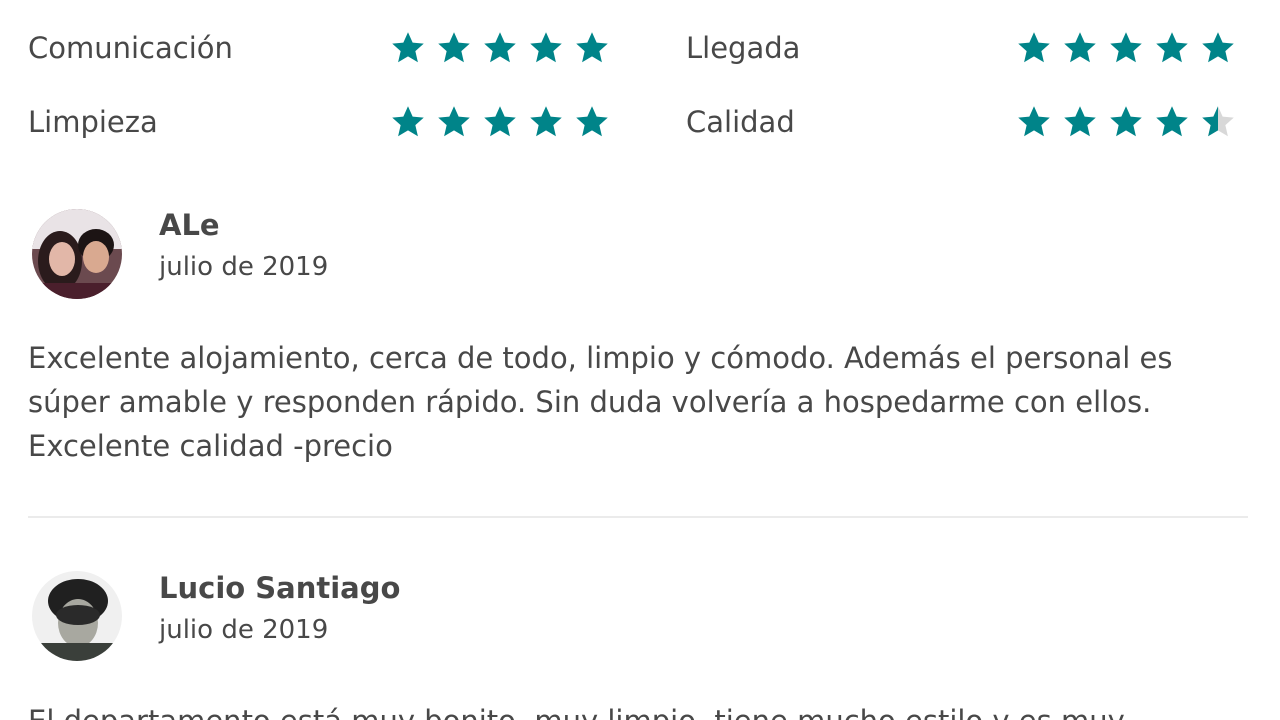 The image size is (1280, 720). Describe the element at coordinates (279, 588) in the screenshot. I see `reviewer-name: Lucio Santiago` at that location.